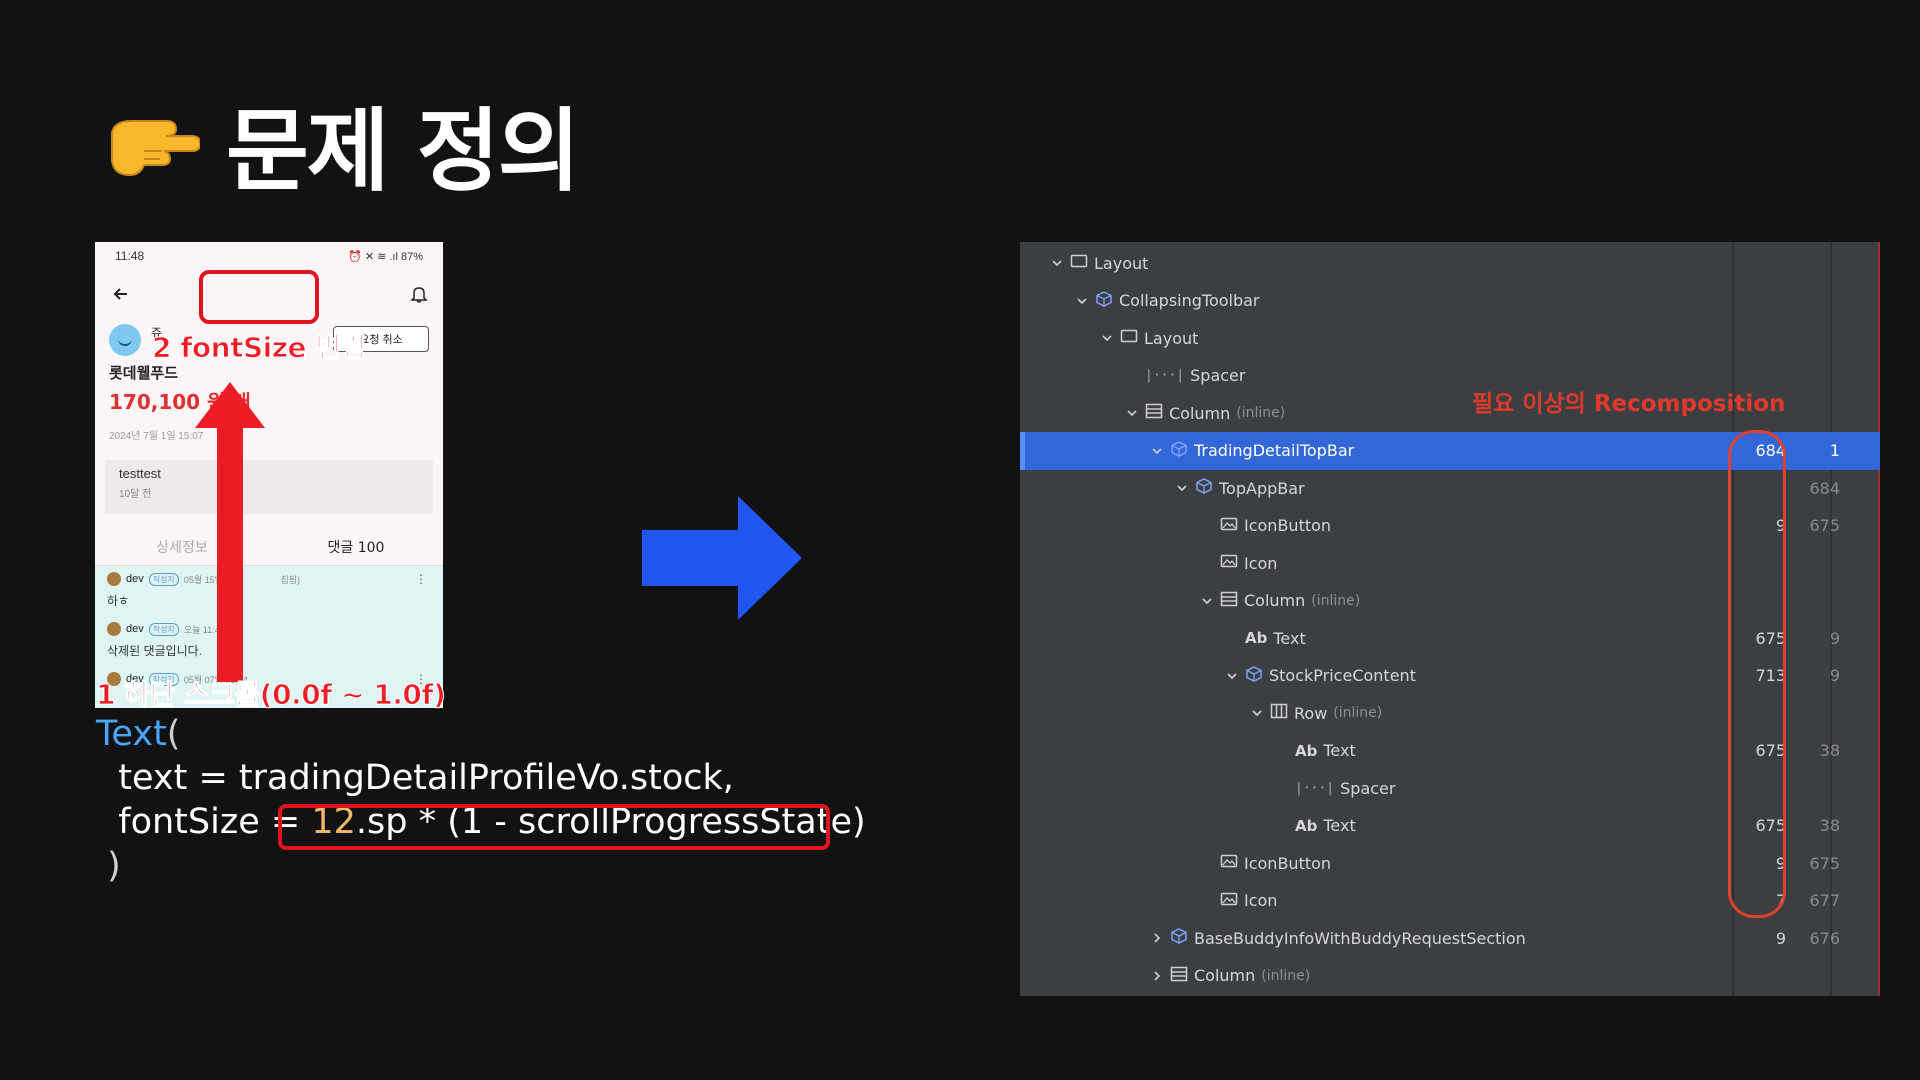  What do you see at coordinates (130, 256) in the screenshot?
I see `status-time: 11:48` at bounding box center [130, 256].